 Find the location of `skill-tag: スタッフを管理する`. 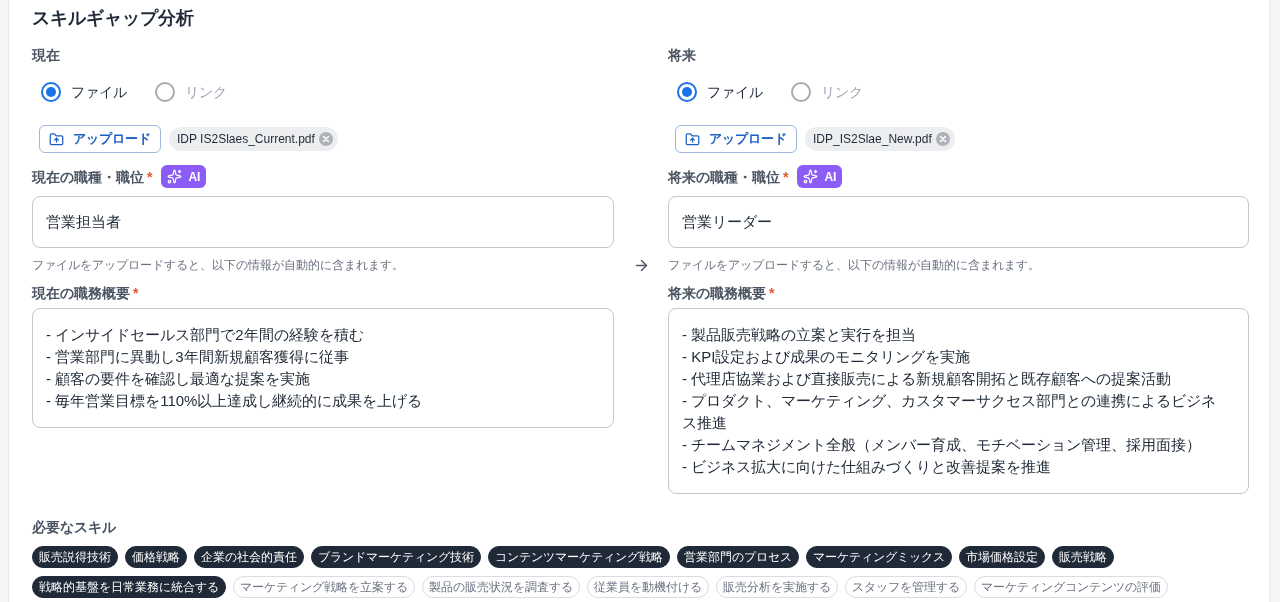

skill-tag: スタッフを管理する is located at coordinates (906, 587).